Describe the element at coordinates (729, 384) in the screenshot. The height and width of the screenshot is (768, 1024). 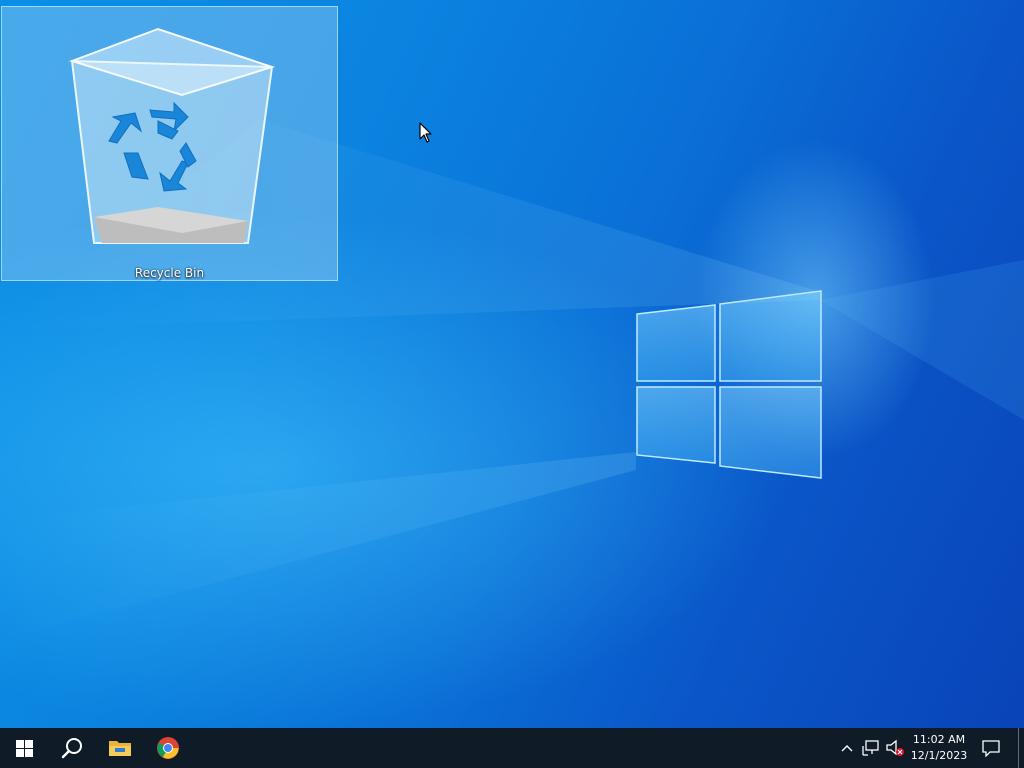
I see `windows-logo-wallpaper` at that location.